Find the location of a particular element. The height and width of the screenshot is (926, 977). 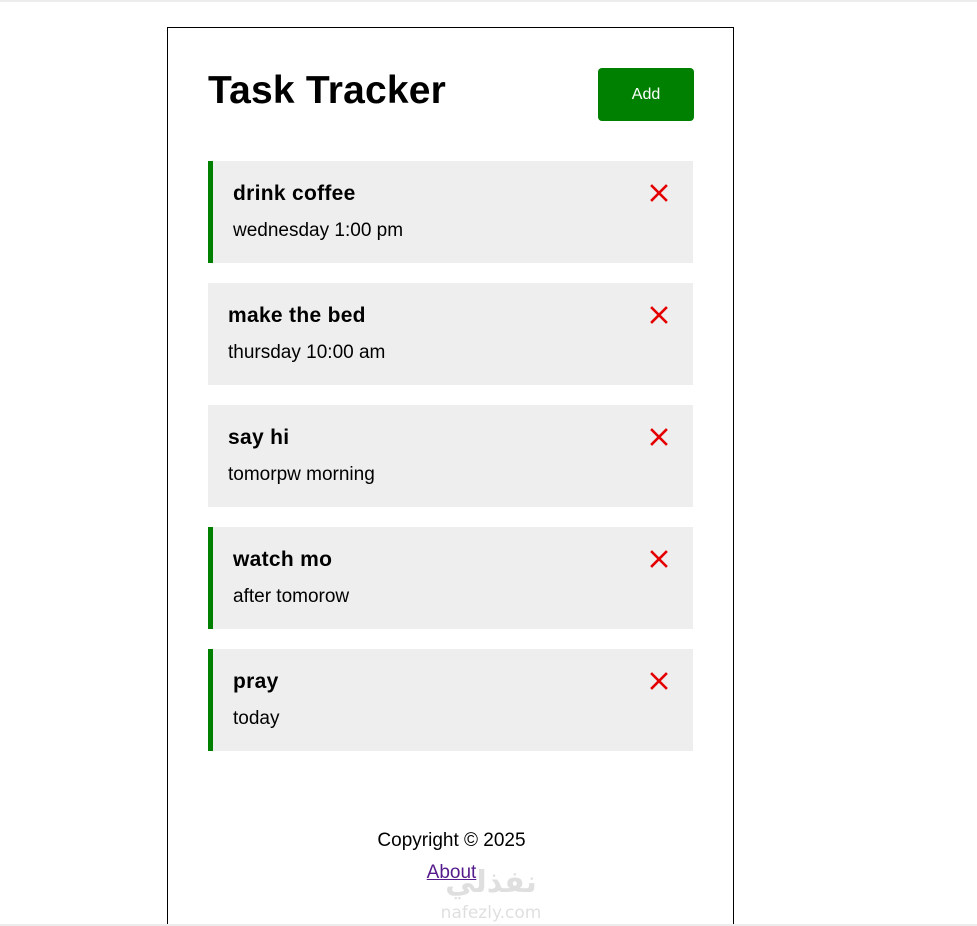

task-item: watch mo after tomorow is located at coordinates (450, 578).